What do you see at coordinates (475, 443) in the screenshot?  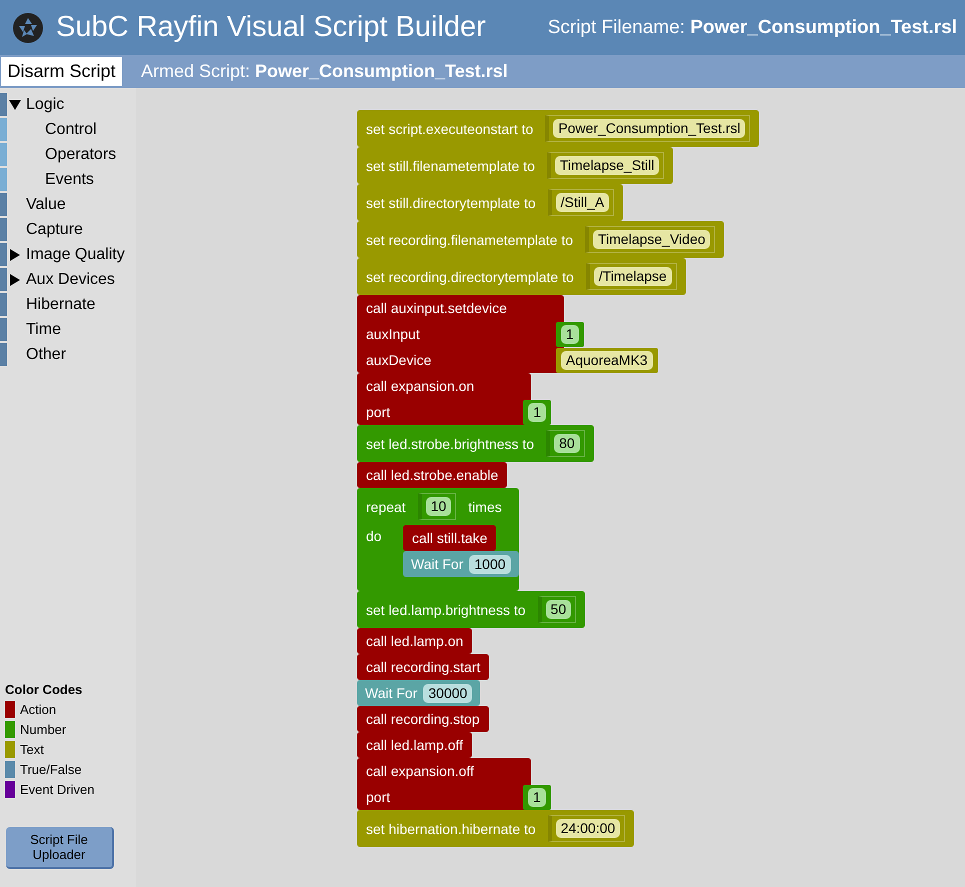 I see `set-block: set led.strobe.brightness to 80` at bounding box center [475, 443].